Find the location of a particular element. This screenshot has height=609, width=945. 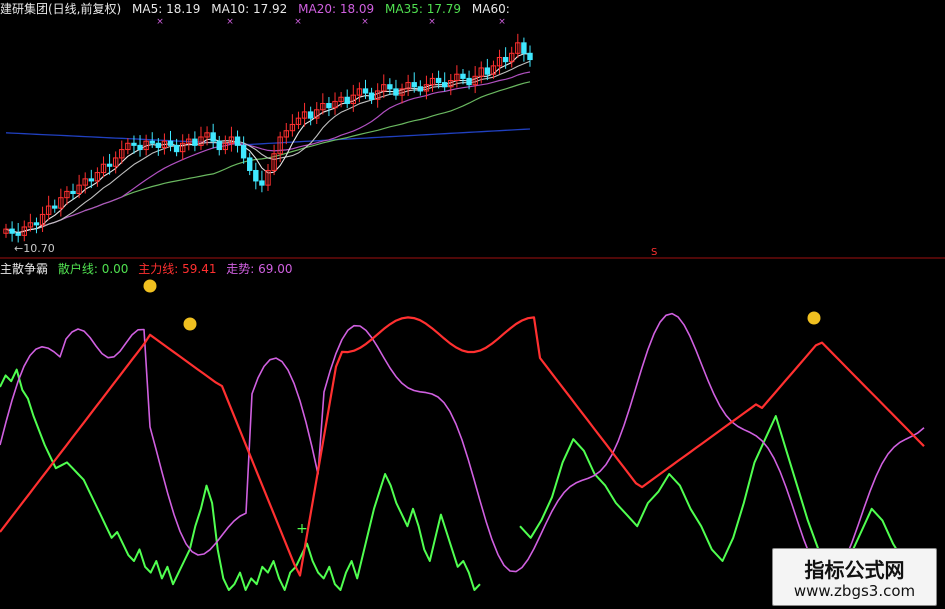

watermark-badge: 指标公式网 www.zbgs3.com is located at coordinates (854, 577).